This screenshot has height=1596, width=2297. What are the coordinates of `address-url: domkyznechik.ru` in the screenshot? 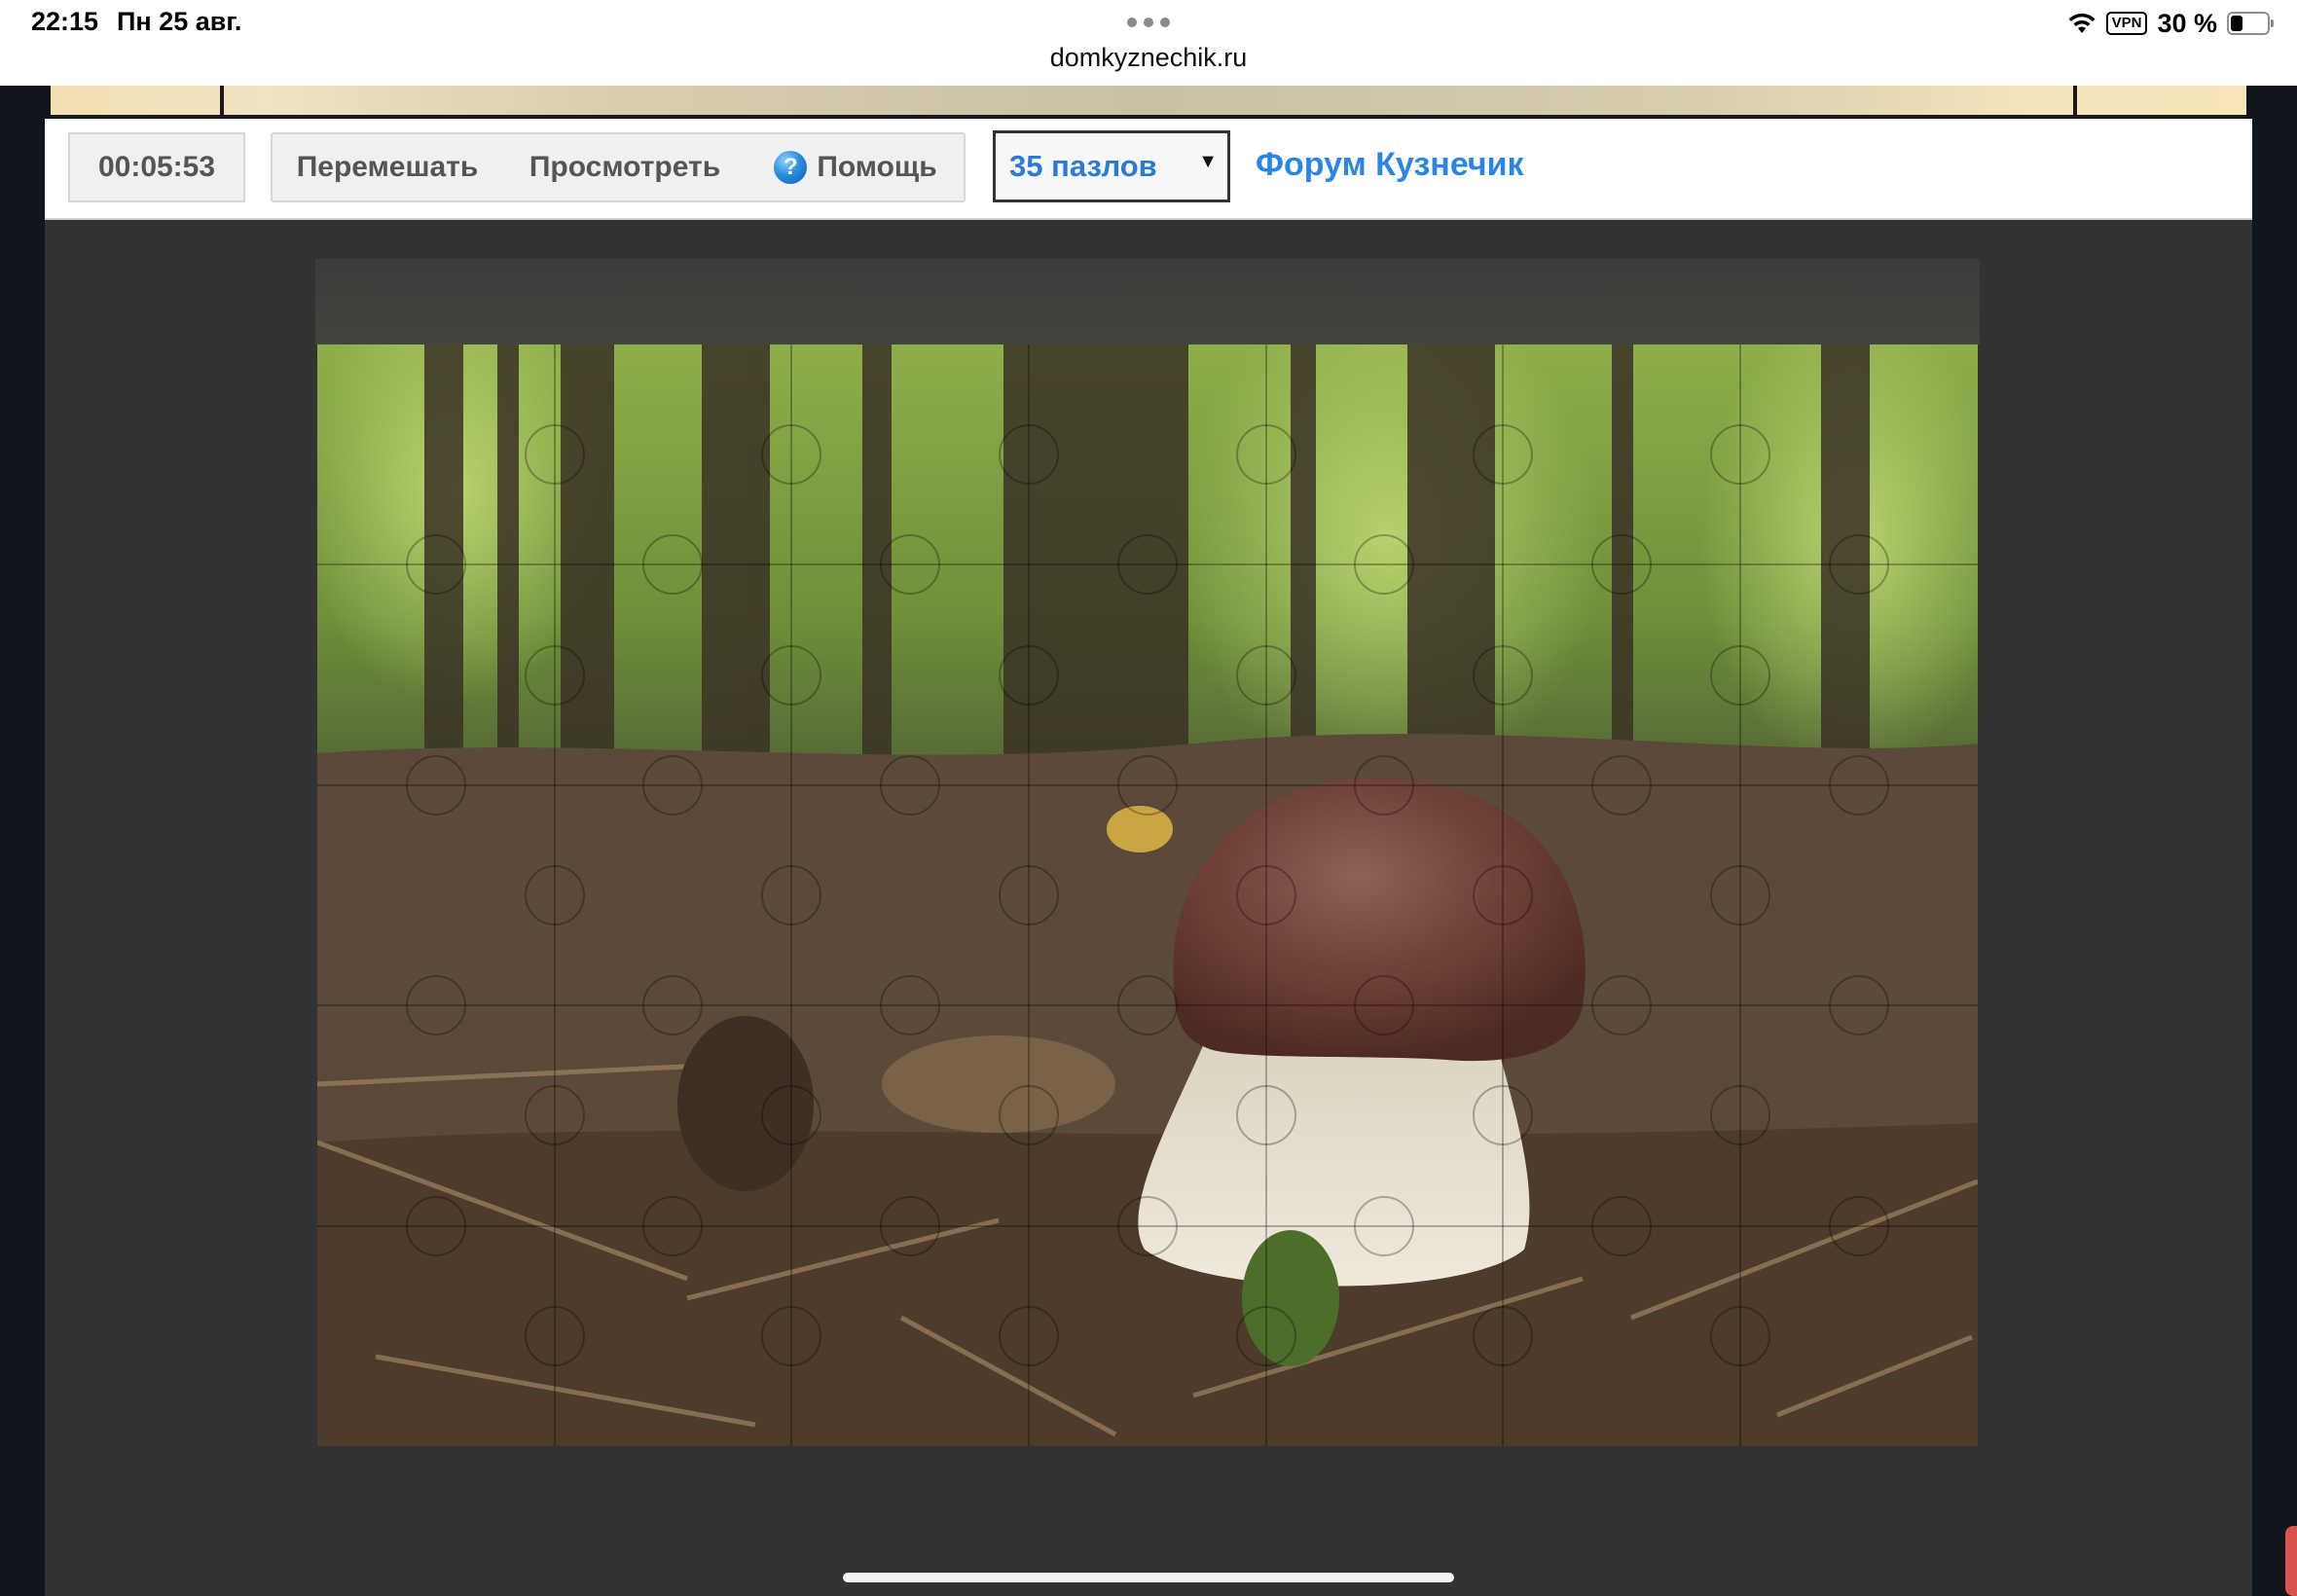 It's located at (1148, 58).